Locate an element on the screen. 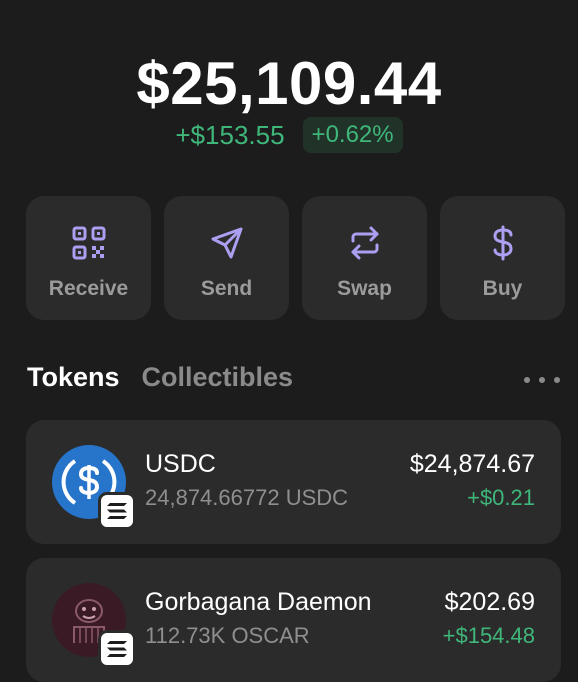  buy-label: Buy is located at coordinates (502, 288).